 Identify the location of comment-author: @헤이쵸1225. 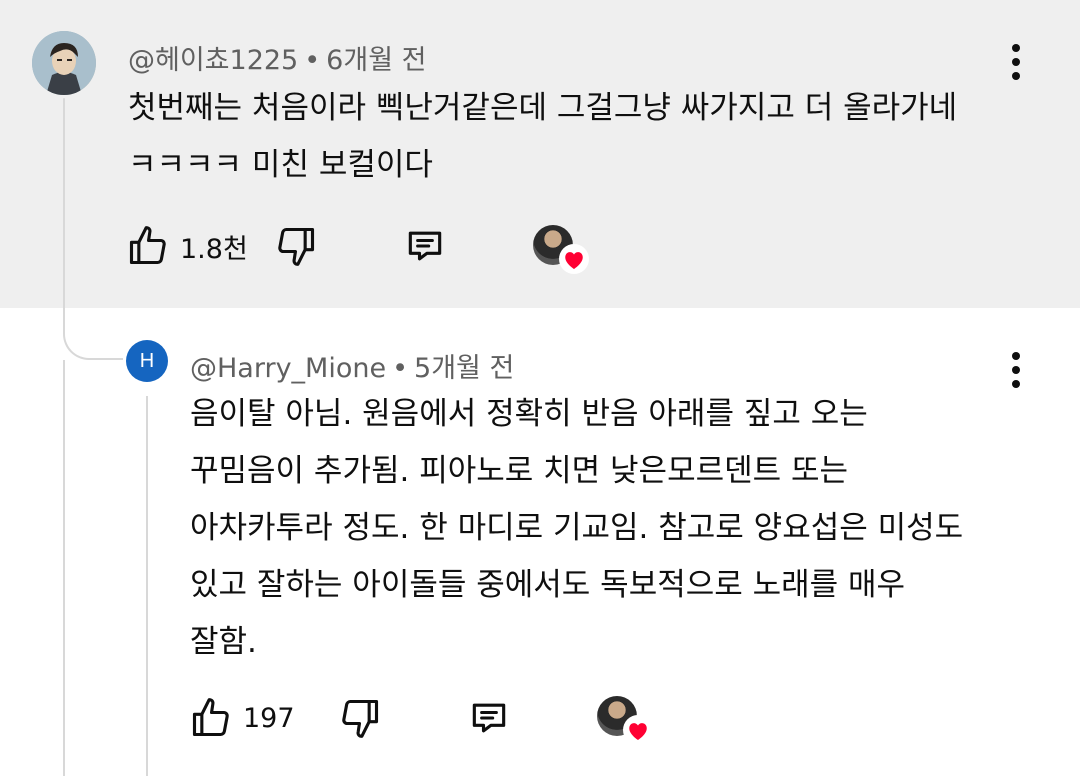
(213, 60).